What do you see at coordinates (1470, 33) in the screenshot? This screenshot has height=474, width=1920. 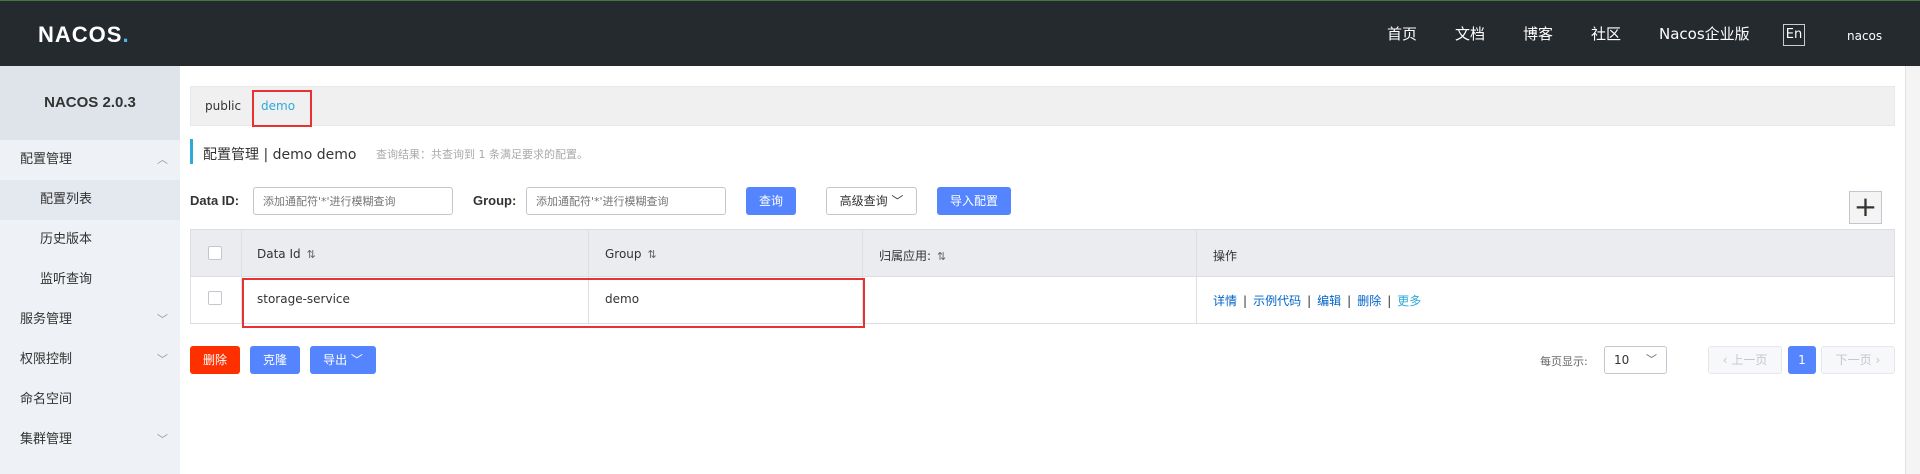 I see `nav-docs: 文档` at bounding box center [1470, 33].